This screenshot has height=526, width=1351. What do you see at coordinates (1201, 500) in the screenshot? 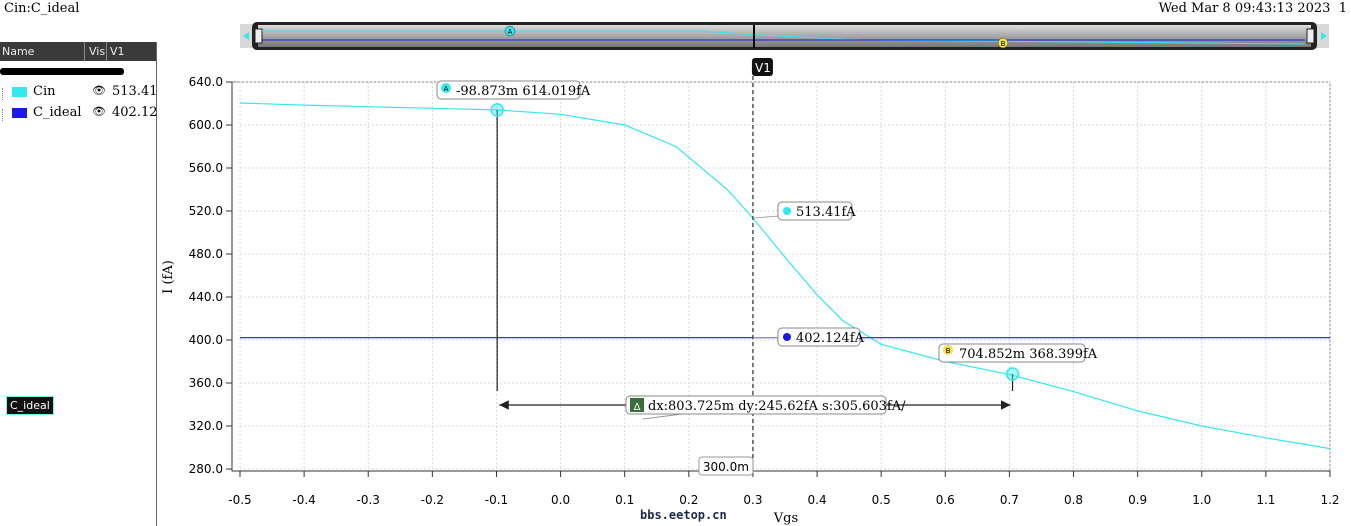
I see `x-tick-label: 1.0` at bounding box center [1201, 500].